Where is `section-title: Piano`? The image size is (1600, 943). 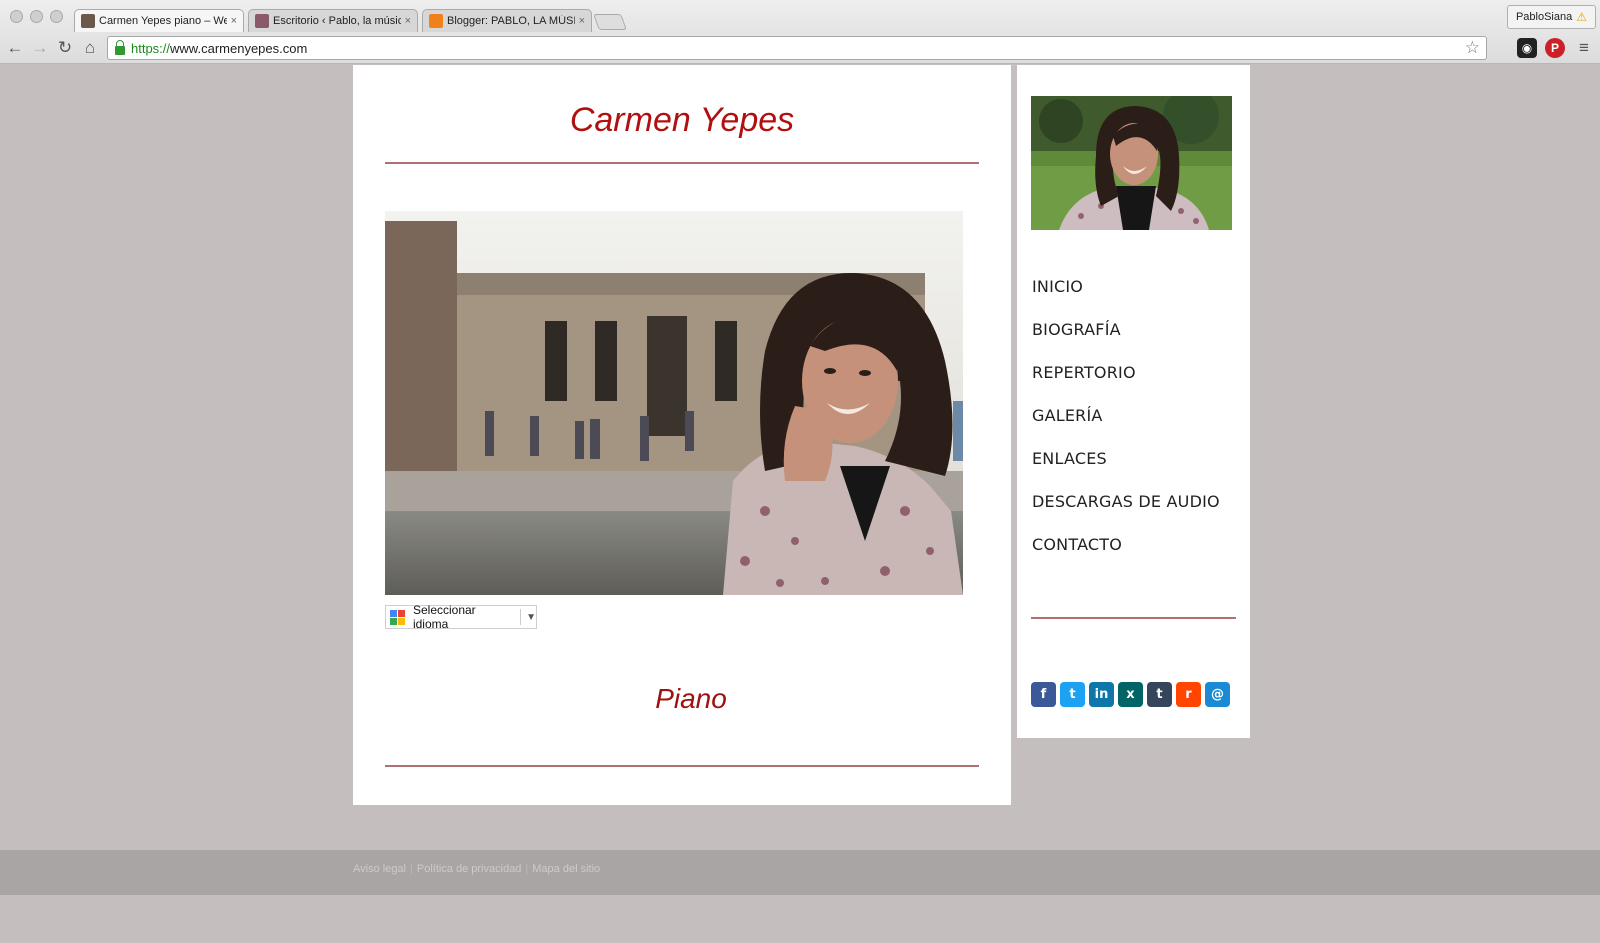 section-title: Piano is located at coordinates (691, 698).